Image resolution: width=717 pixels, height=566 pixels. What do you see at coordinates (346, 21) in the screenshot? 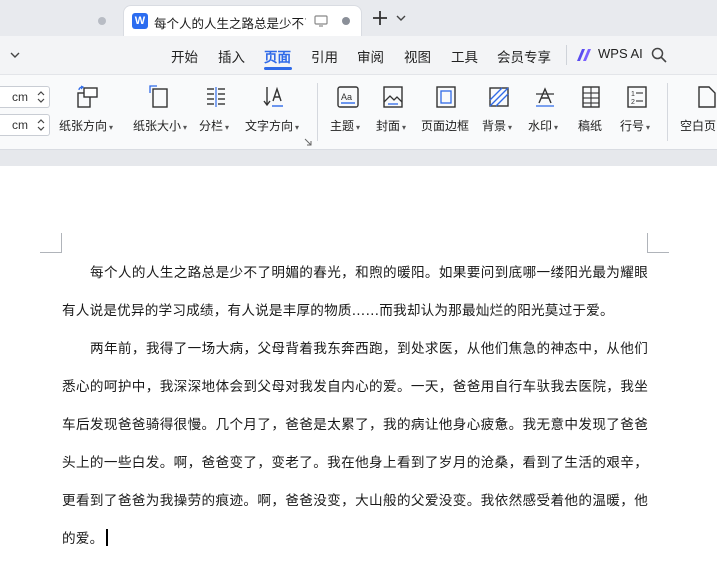
I see `unsaved-dot-icon` at bounding box center [346, 21].